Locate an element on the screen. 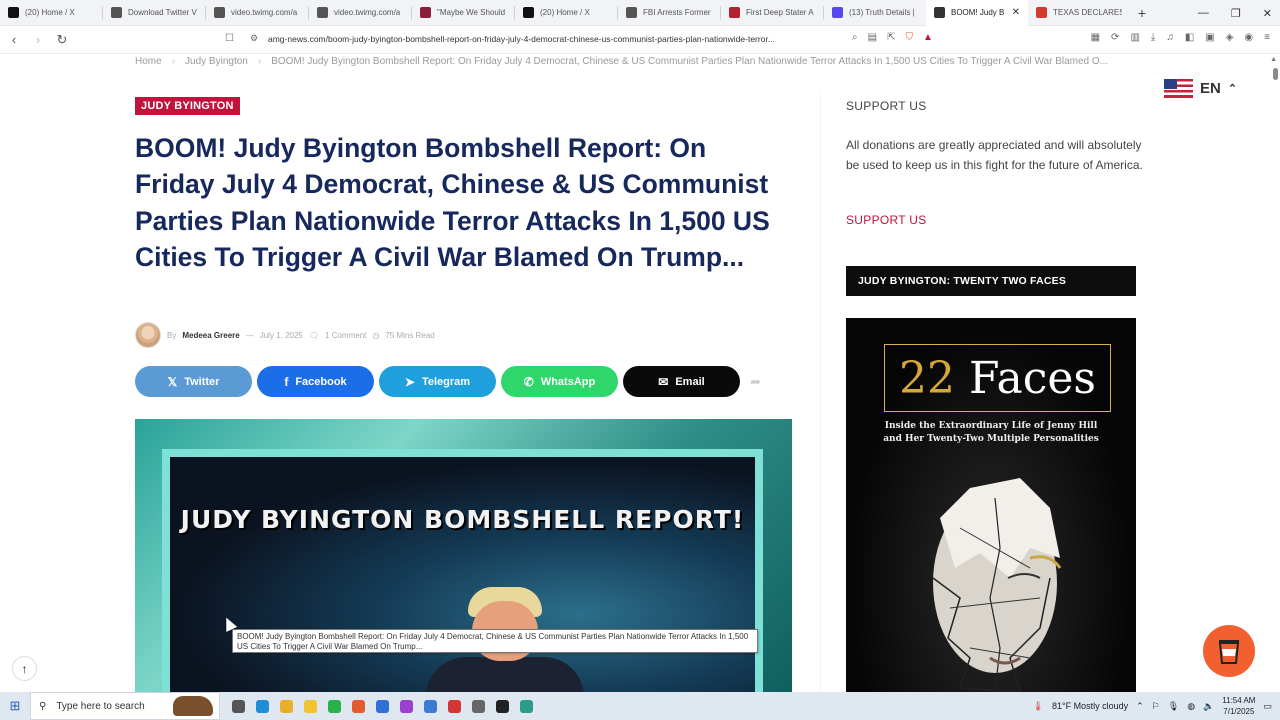 Image resolution: width=1280 pixels, height=720 pixels. share-twitter-button: 𝕏 Twitter is located at coordinates (193, 381).